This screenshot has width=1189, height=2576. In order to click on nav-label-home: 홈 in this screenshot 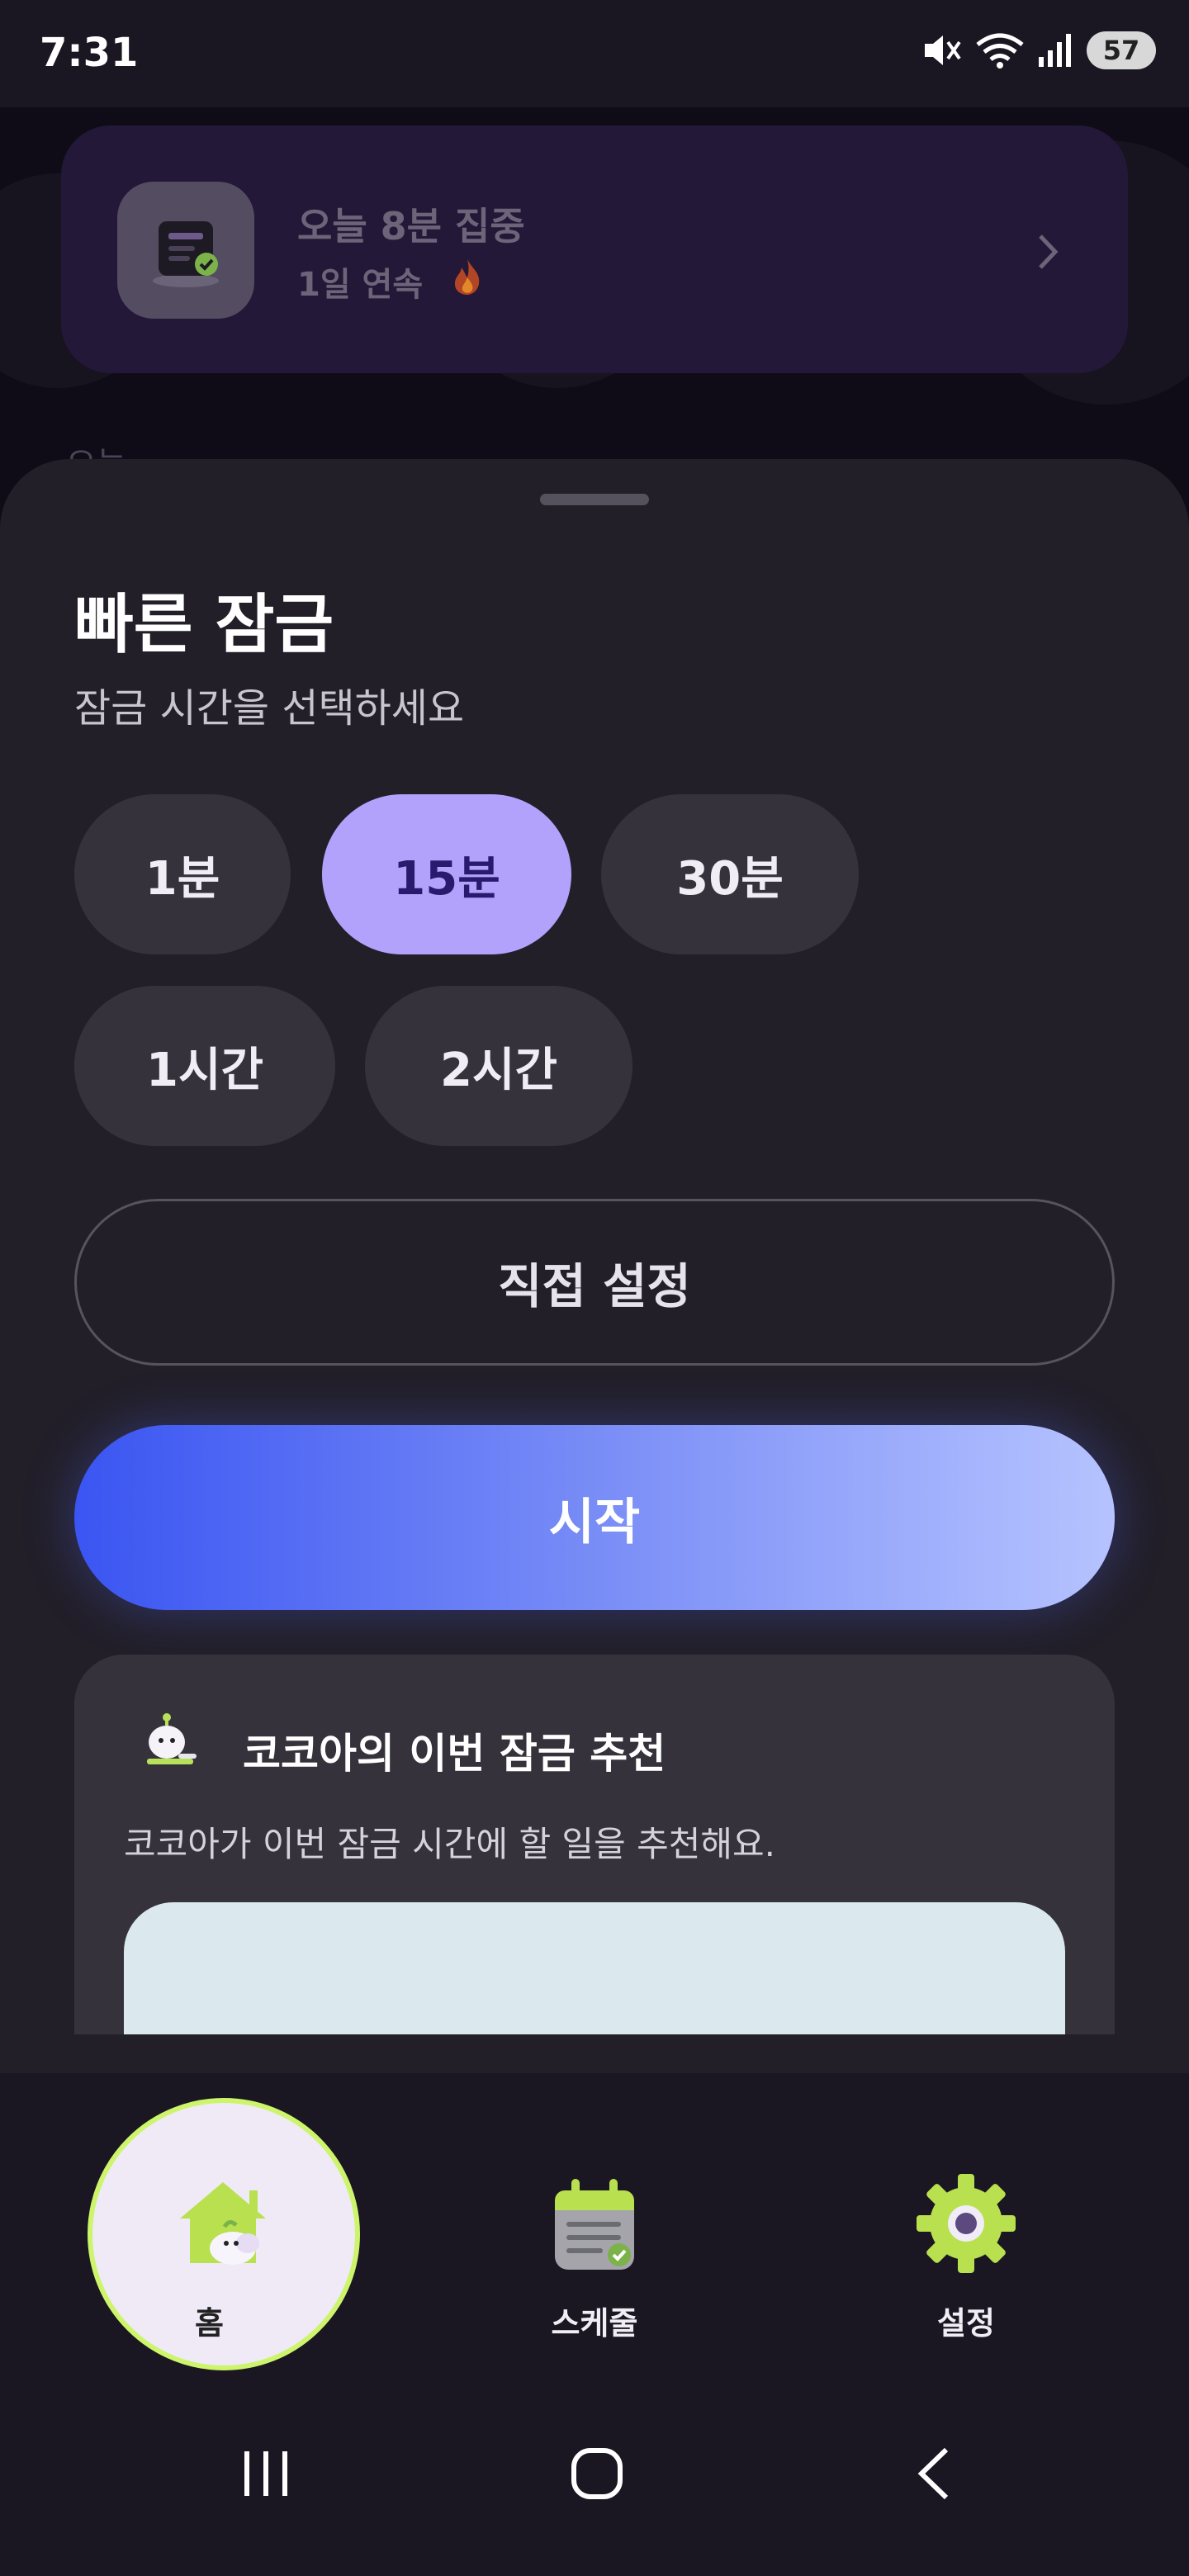, I will do `click(209, 2323)`.